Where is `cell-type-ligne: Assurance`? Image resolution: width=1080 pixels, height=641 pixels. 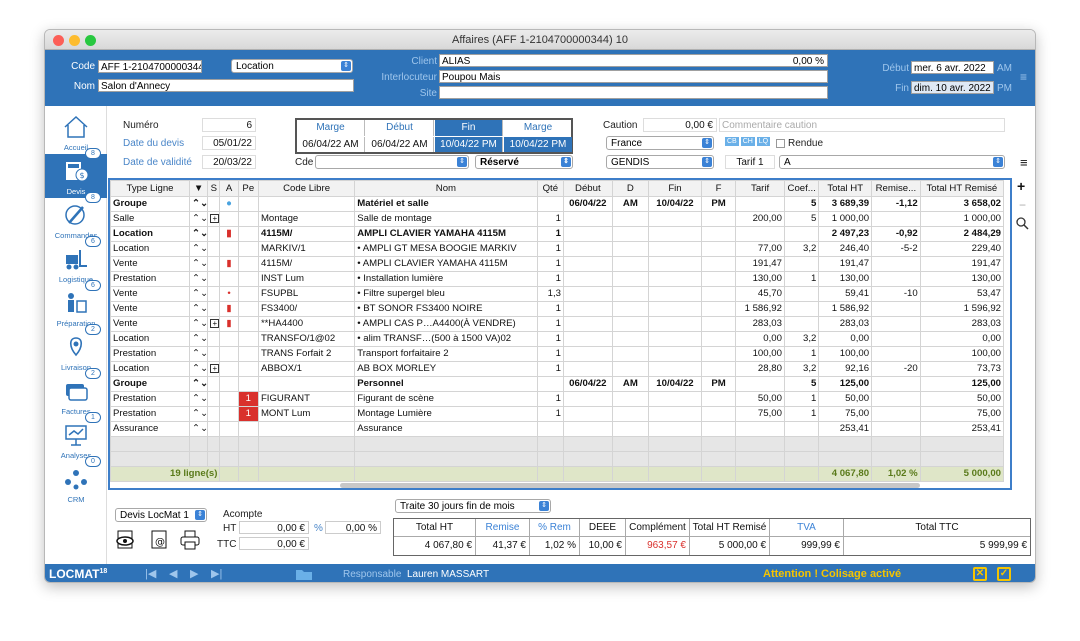
cell-type-ligne: Assurance is located at coordinates (150, 429).